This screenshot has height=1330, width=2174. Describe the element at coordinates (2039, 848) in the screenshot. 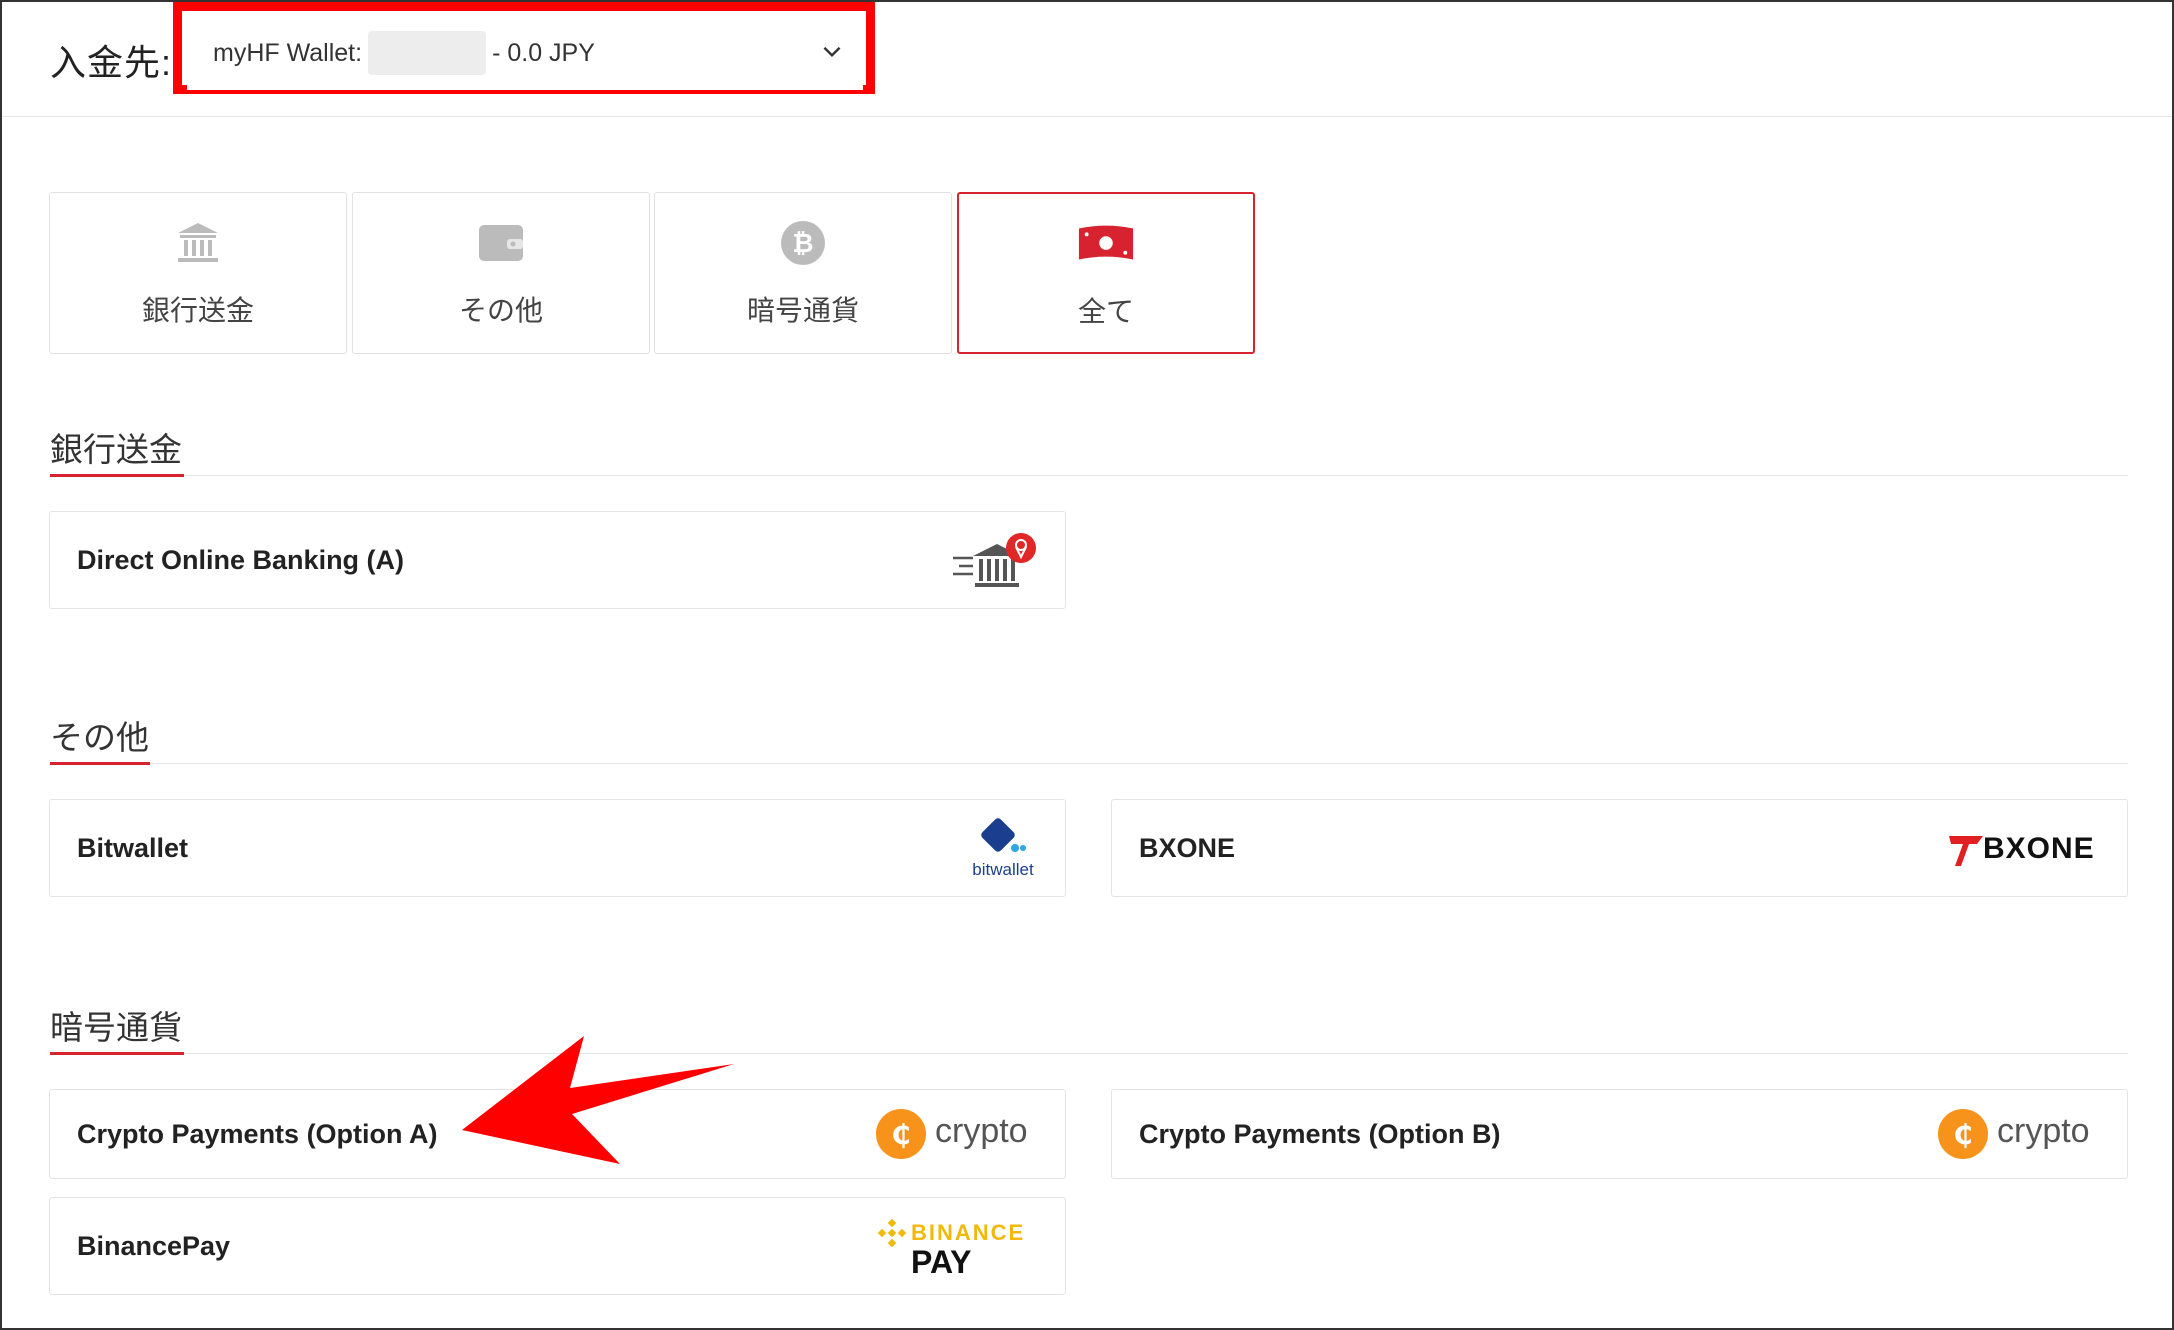

I see `bxone-logo-text: BXONE` at that location.